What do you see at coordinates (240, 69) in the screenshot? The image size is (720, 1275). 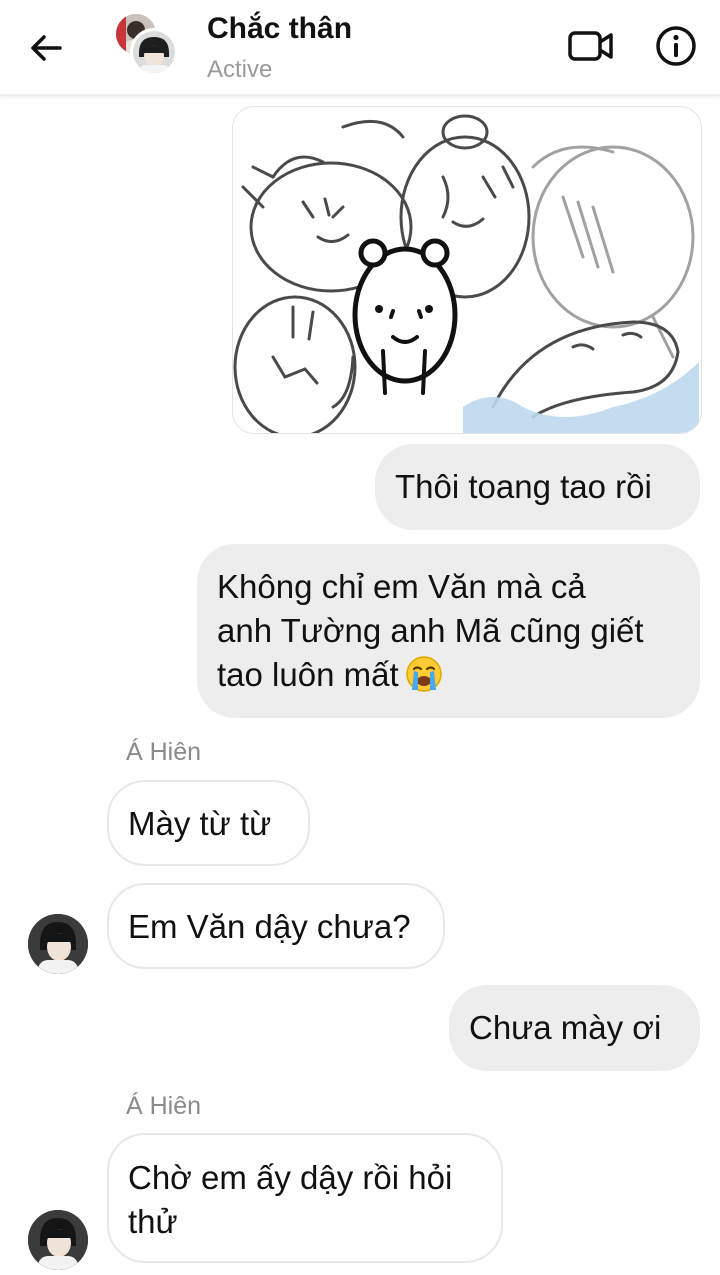 I see `active-status: Active` at bounding box center [240, 69].